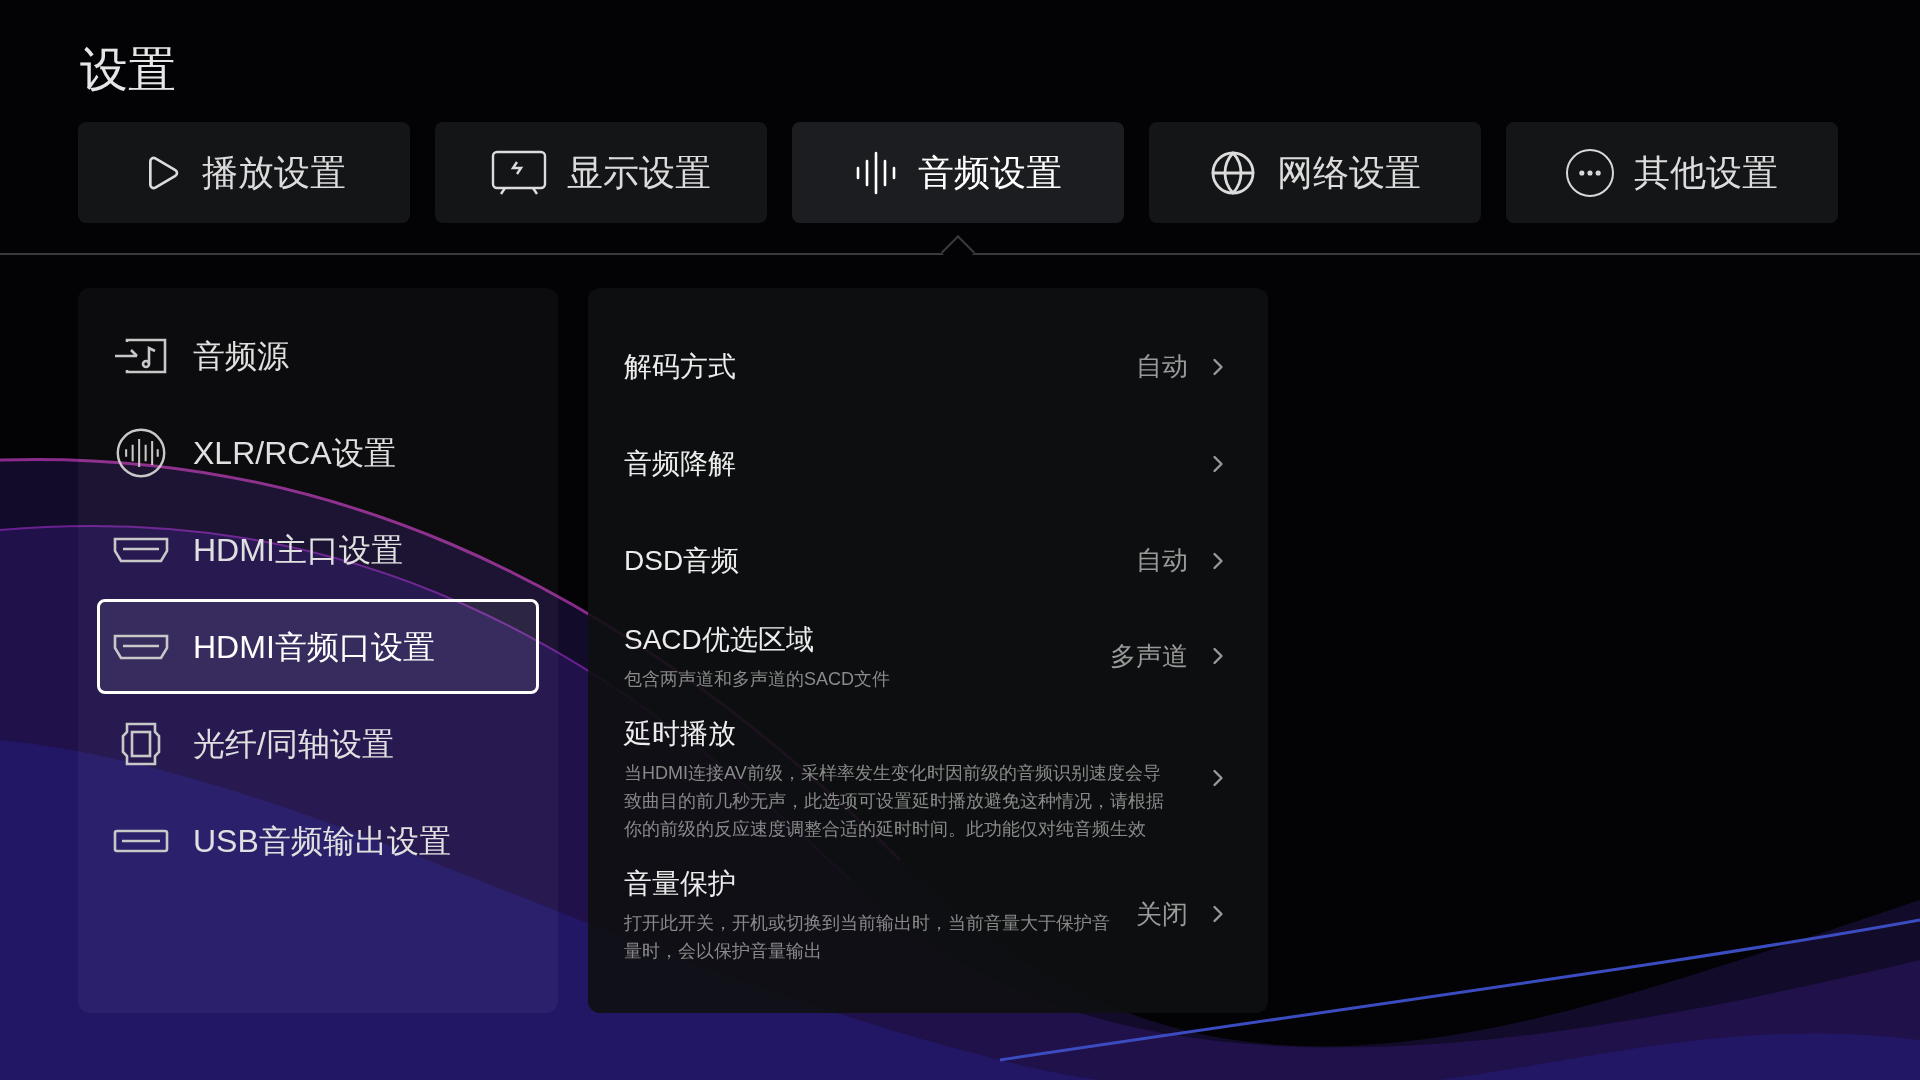  What do you see at coordinates (318, 743) in the screenshot?
I see `sidebar-item: 光纤/同轴设置` at bounding box center [318, 743].